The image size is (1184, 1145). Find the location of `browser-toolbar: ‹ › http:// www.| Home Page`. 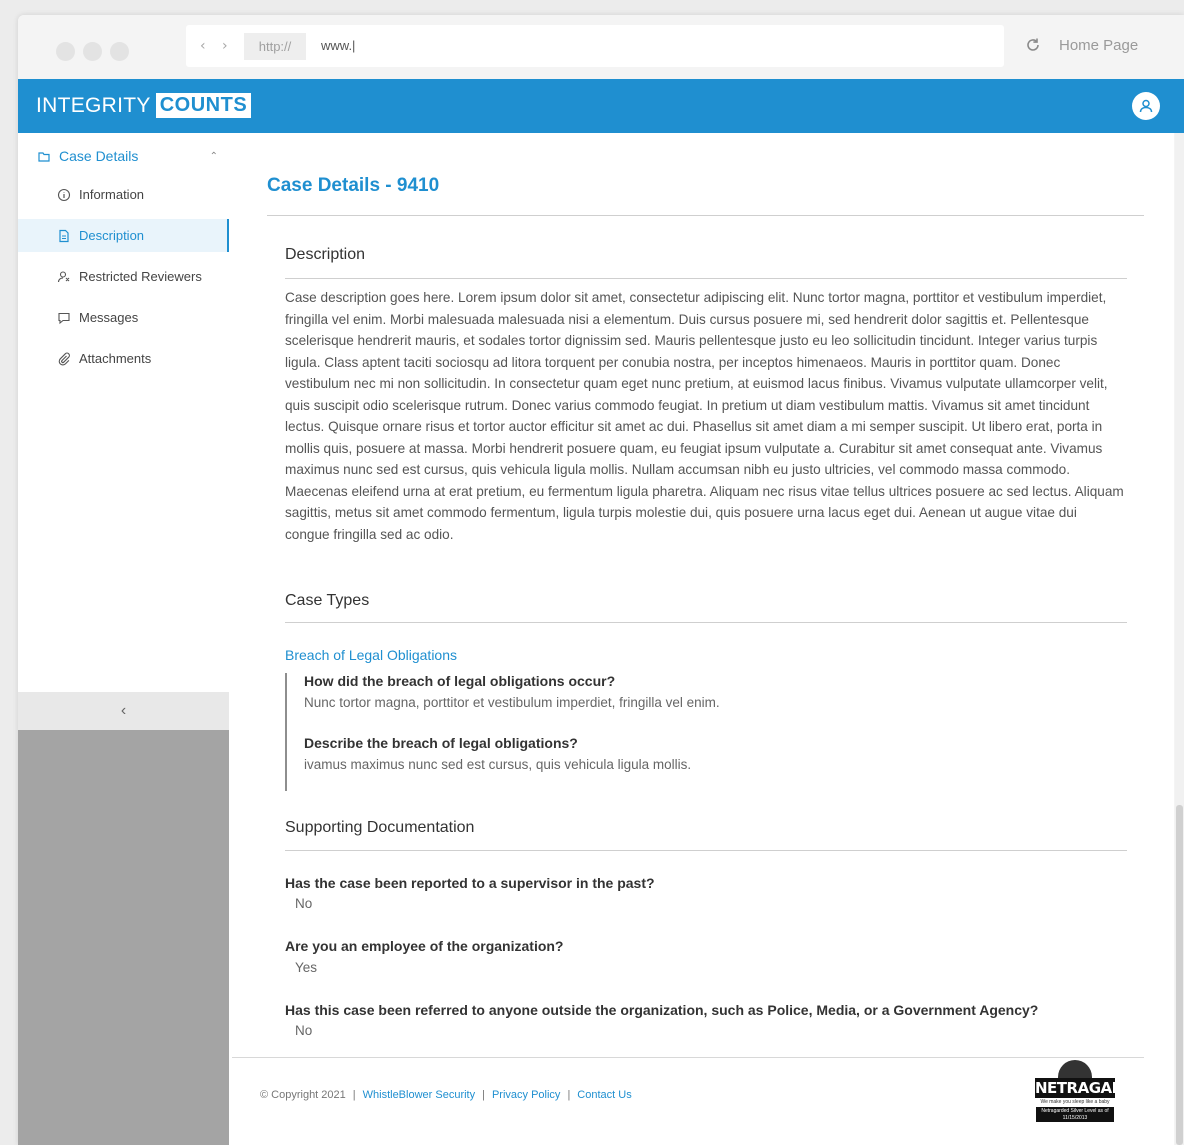

browser-toolbar: ‹ › http:// www.| Home Page is located at coordinates (601, 47).